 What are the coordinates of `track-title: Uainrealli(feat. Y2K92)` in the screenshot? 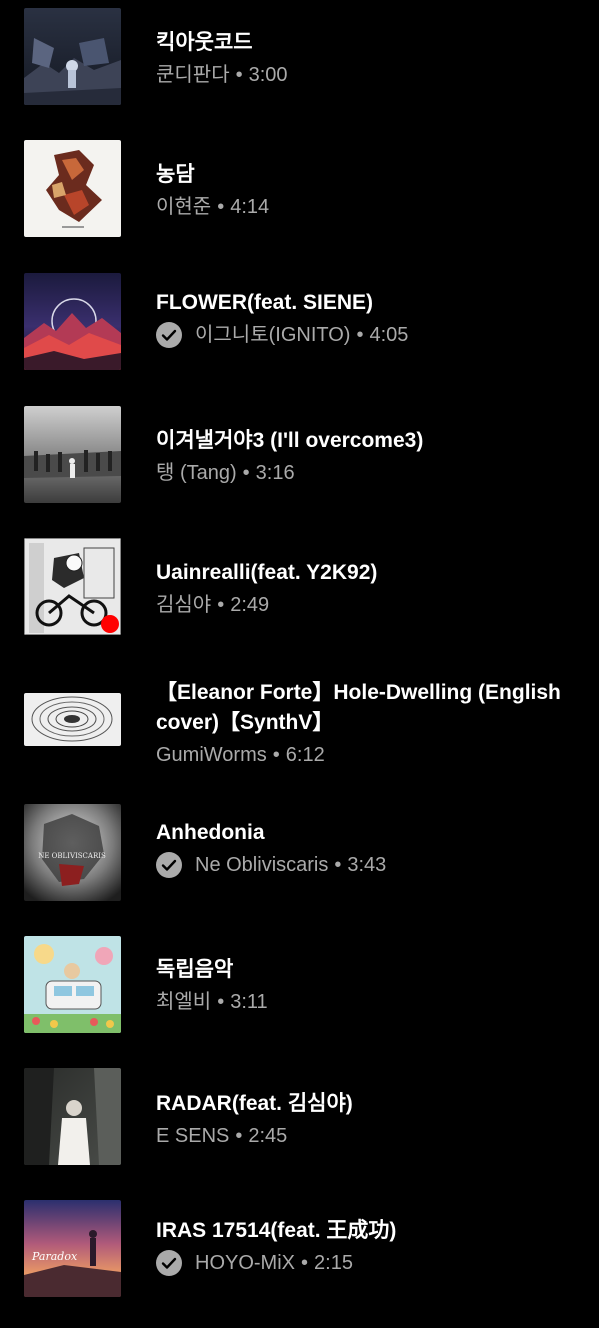 It's located at (267, 572).